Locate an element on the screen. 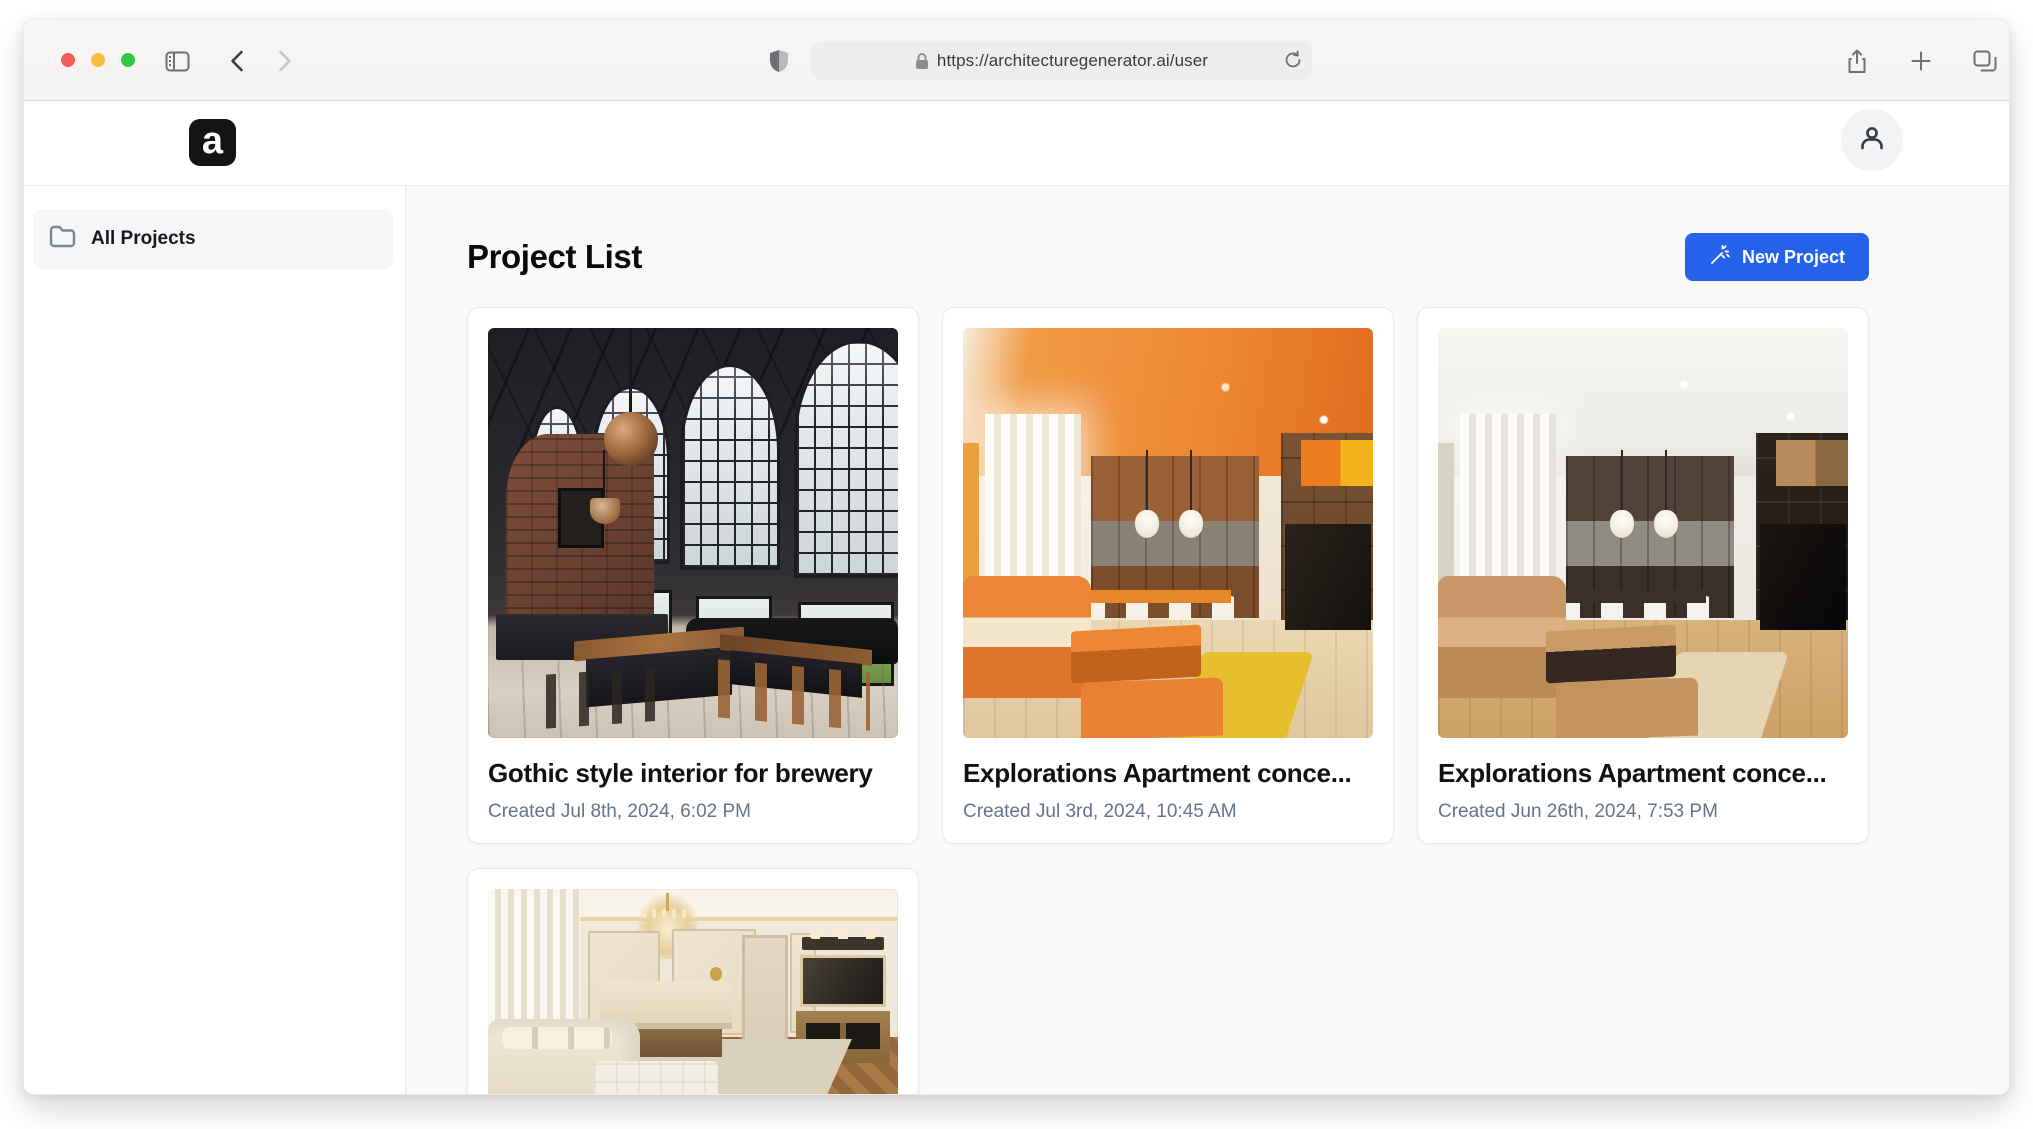 This screenshot has height=1129, width=2033. page-title: Project List is located at coordinates (554, 256).